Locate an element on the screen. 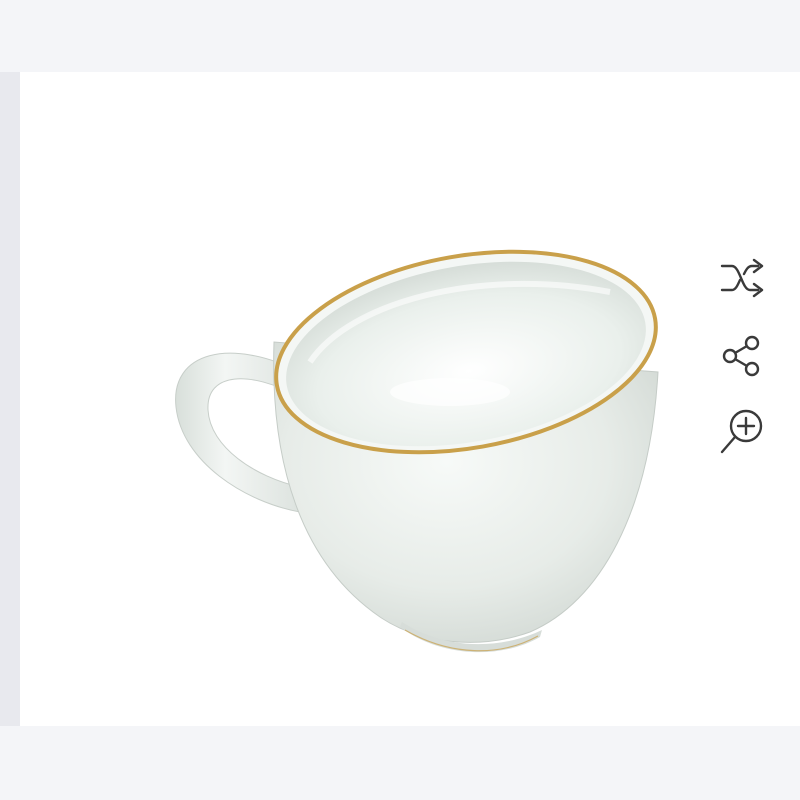  share-button is located at coordinates (742, 356).